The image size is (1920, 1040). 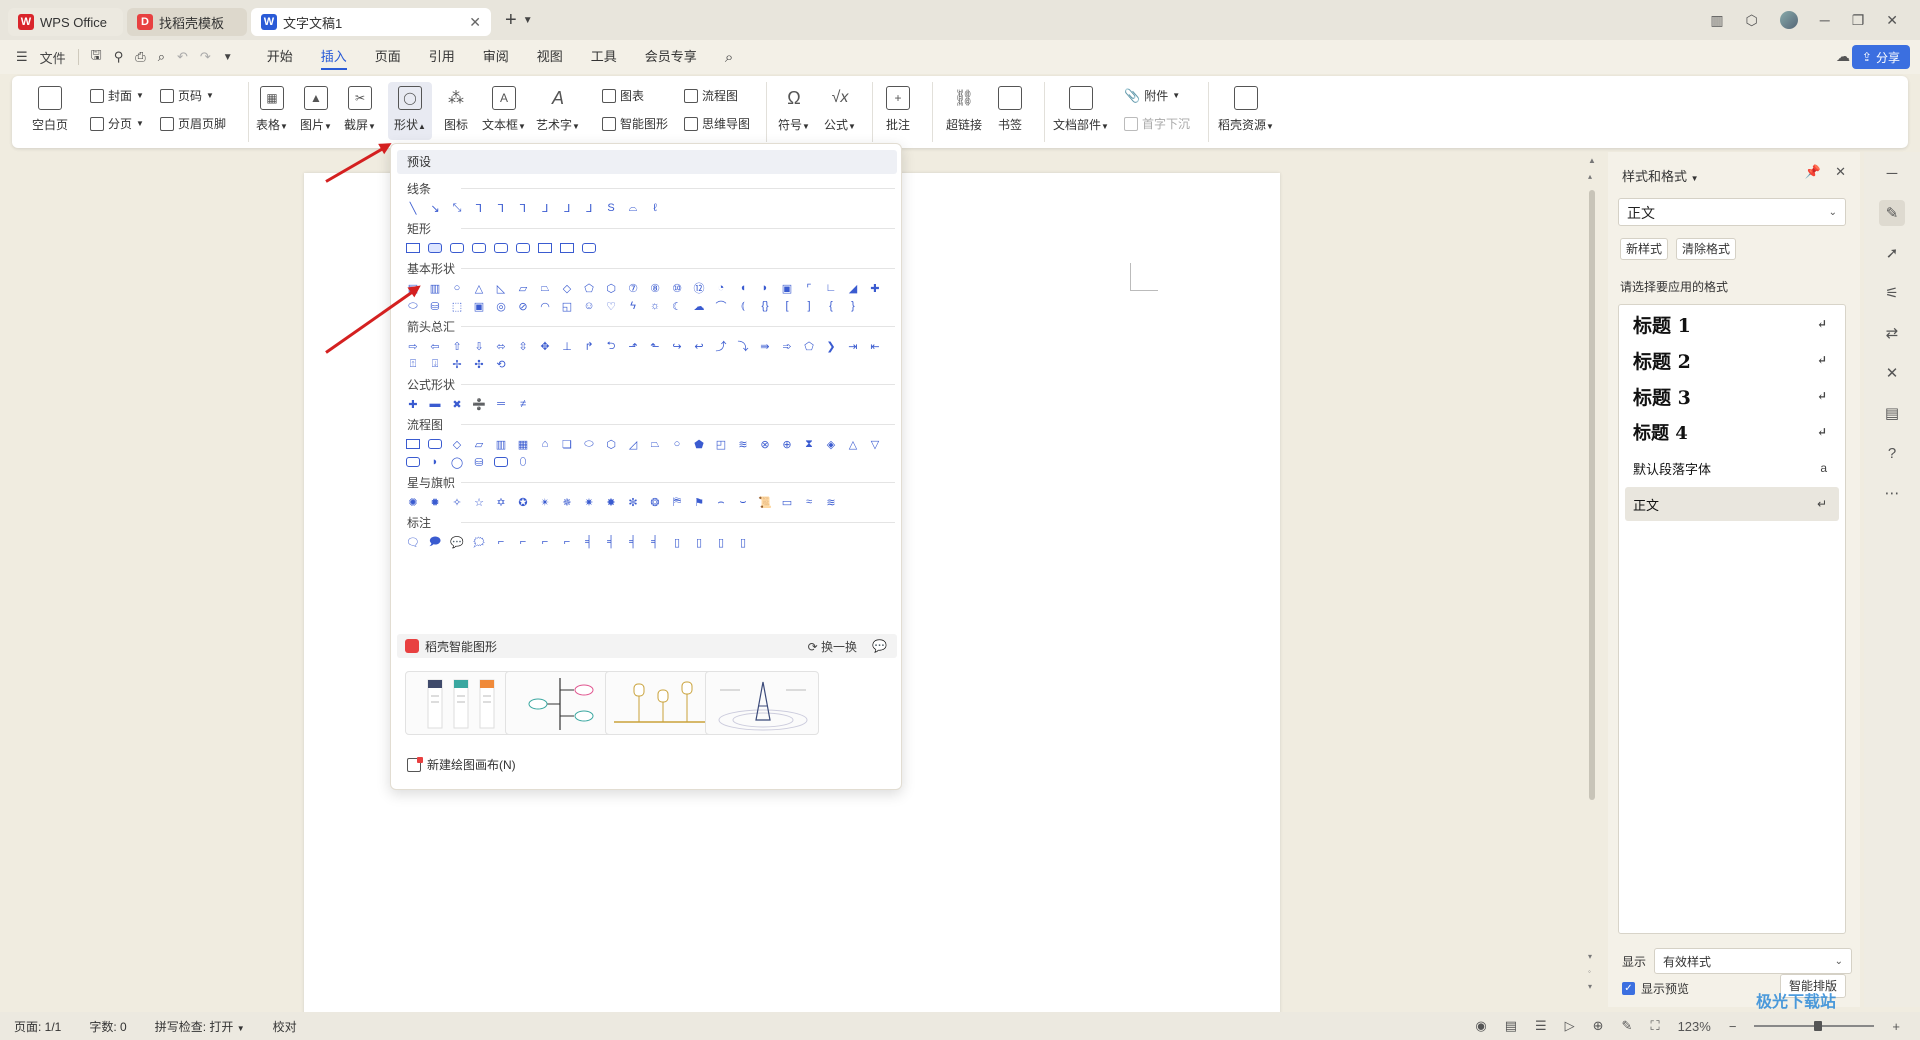 I want to click on smiley-face-shape: ☺, so click(x=589, y=306).